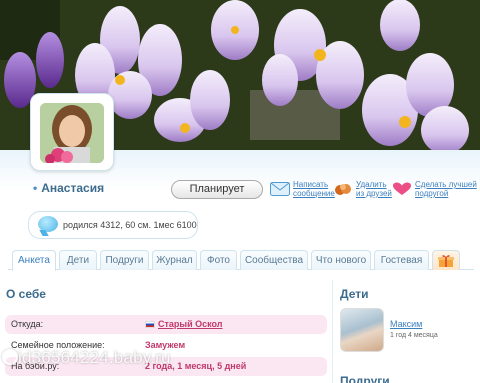 This screenshot has width=480, height=383. What do you see at coordinates (26, 294) in the screenshot?
I see `about-title: О себе` at bounding box center [26, 294].